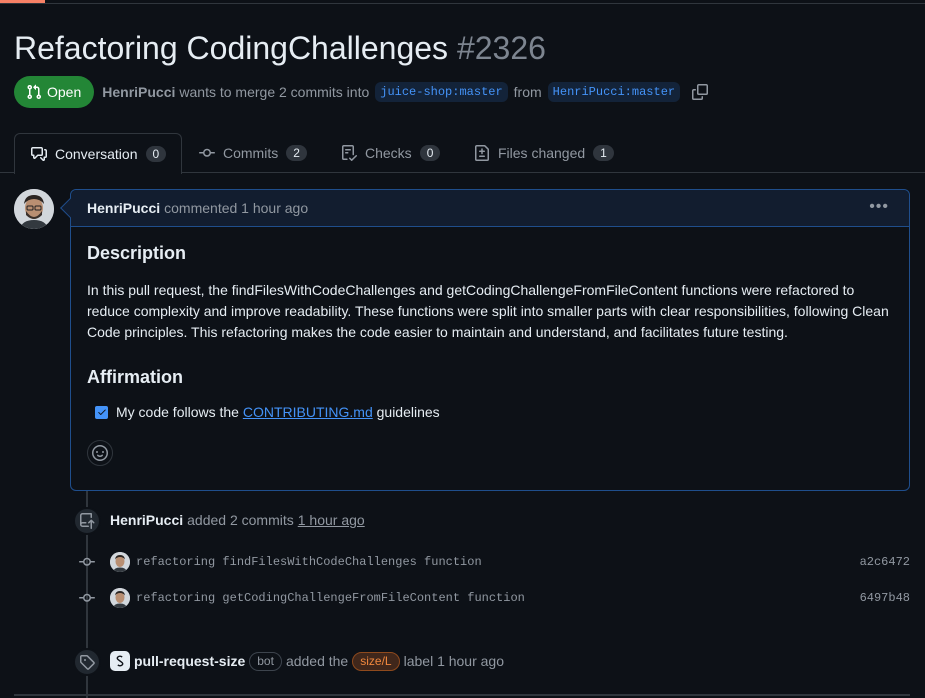 The height and width of the screenshot is (698, 925). I want to click on state-badge: Open, so click(54, 92).